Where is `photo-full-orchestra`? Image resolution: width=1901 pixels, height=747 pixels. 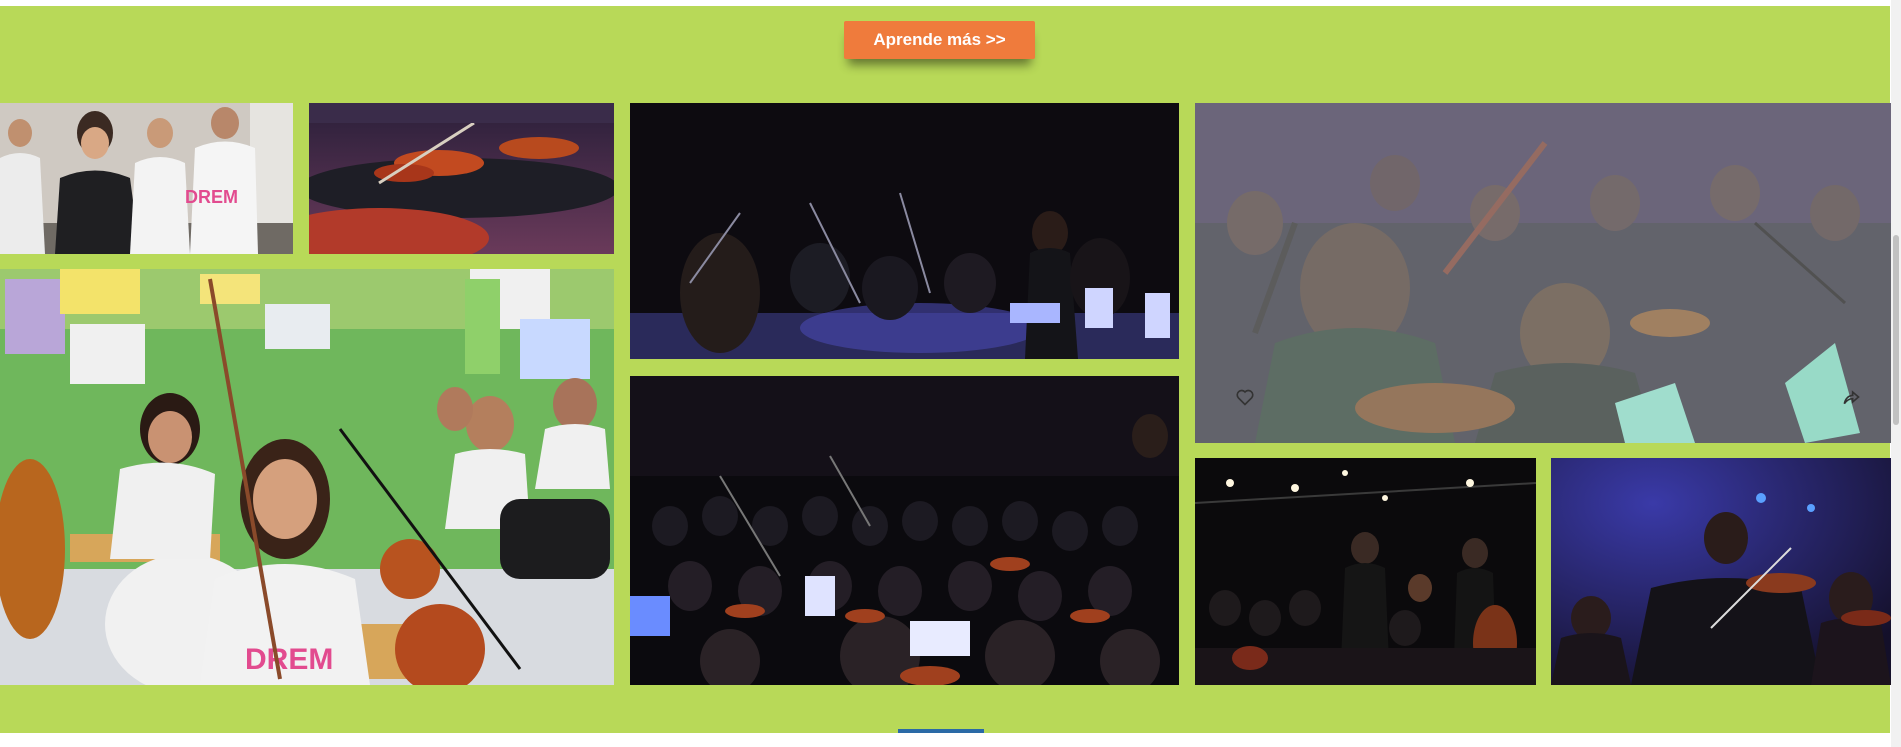
photo-full-orchestra is located at coordinates (904, 530).